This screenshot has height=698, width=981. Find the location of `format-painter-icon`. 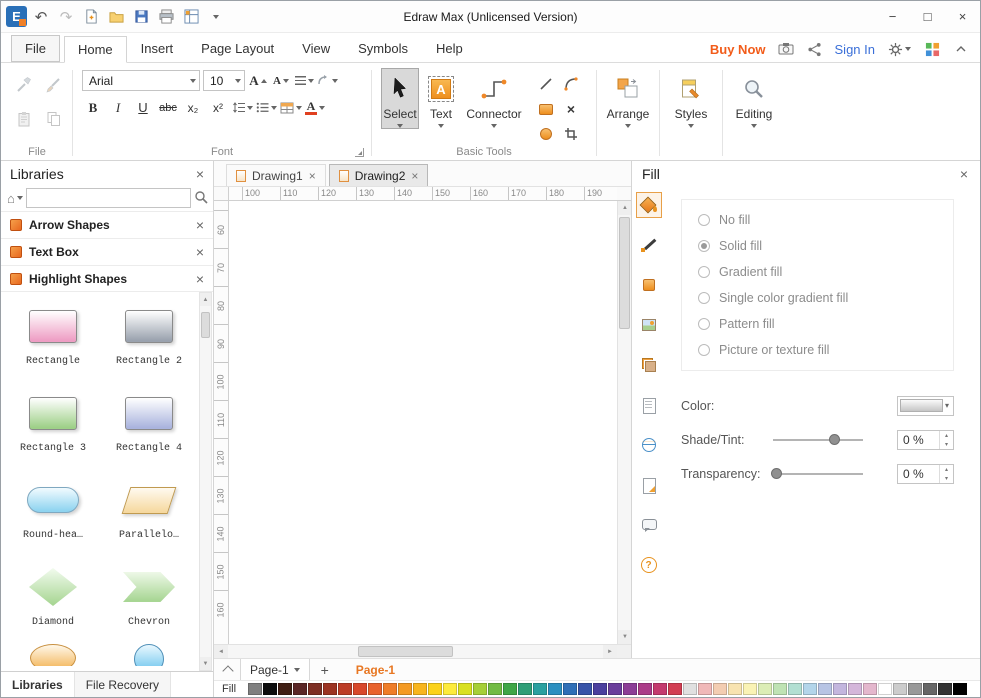

format-painter-icon is located at coordinates (24, 85).